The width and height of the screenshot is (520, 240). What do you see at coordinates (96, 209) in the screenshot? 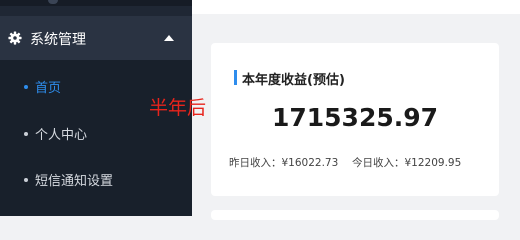
I see `sidebar-item-next-partial` at bounding box center [96, 209].